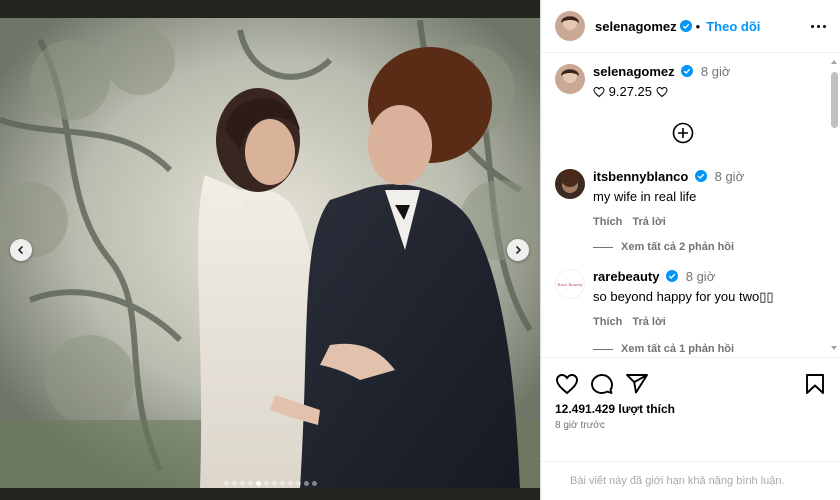  I want to click on comment-text: so beyond happy for you two▯▯, so click(683, 296).